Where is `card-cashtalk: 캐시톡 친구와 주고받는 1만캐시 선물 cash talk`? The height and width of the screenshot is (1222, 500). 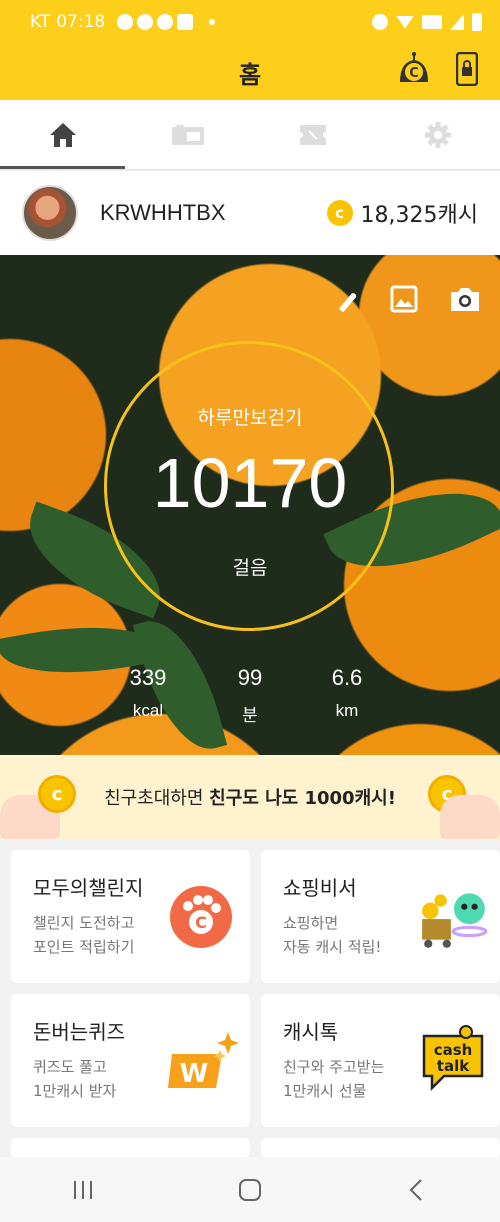
card-cashtalk: 캐시톡 친구와 주고받는 1만캐시 선물 cash talk is located at coordinates (380, 1060).